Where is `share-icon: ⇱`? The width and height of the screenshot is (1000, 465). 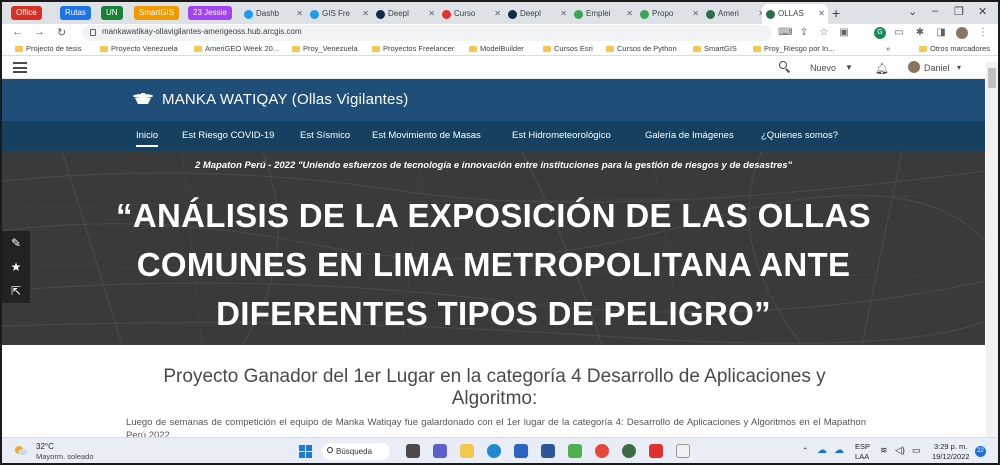
share-icon: ⇱ is located at coordinates (16, 291).